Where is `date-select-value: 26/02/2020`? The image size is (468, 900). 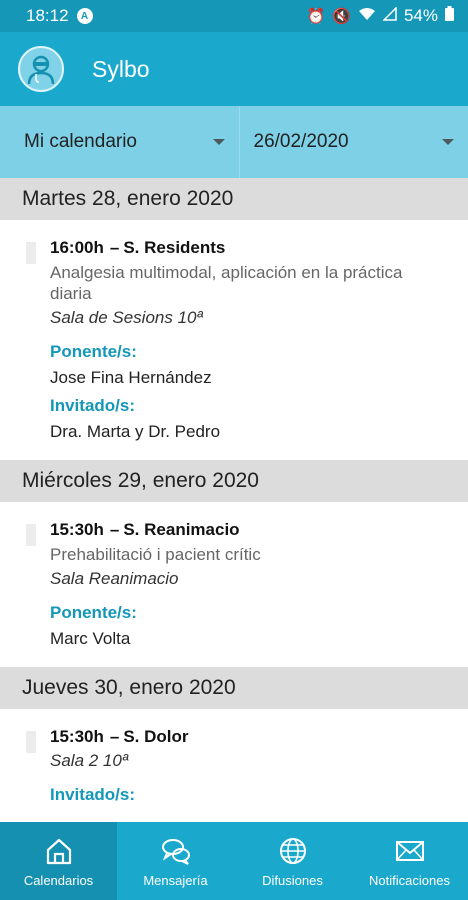
date-select-value: 26/02/2020 is located at coordinates (301, 141).